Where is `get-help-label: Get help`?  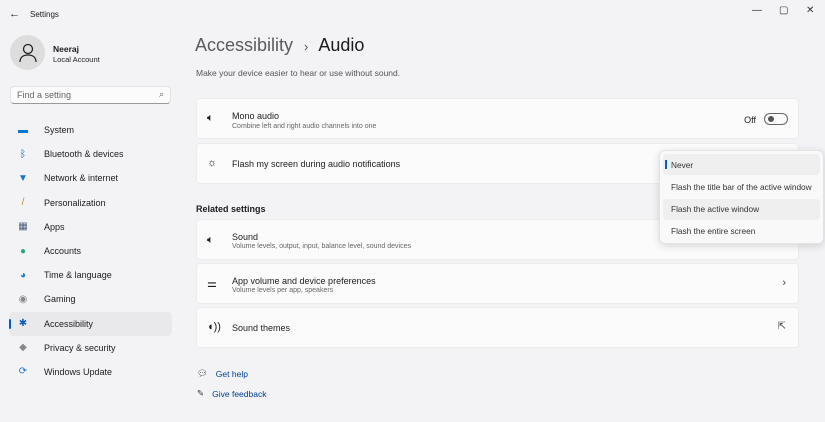 get-help-label: Get help is located at coordinates (232, 374).